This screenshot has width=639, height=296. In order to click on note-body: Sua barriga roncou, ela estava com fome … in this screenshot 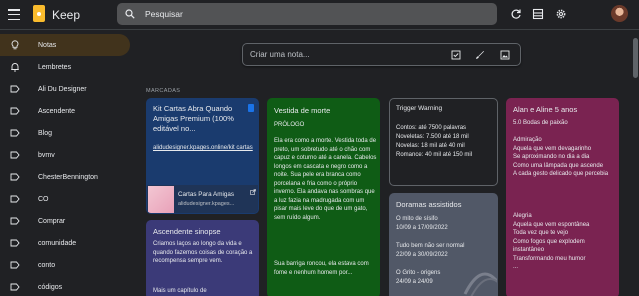, I will do `click(321, 268)`.